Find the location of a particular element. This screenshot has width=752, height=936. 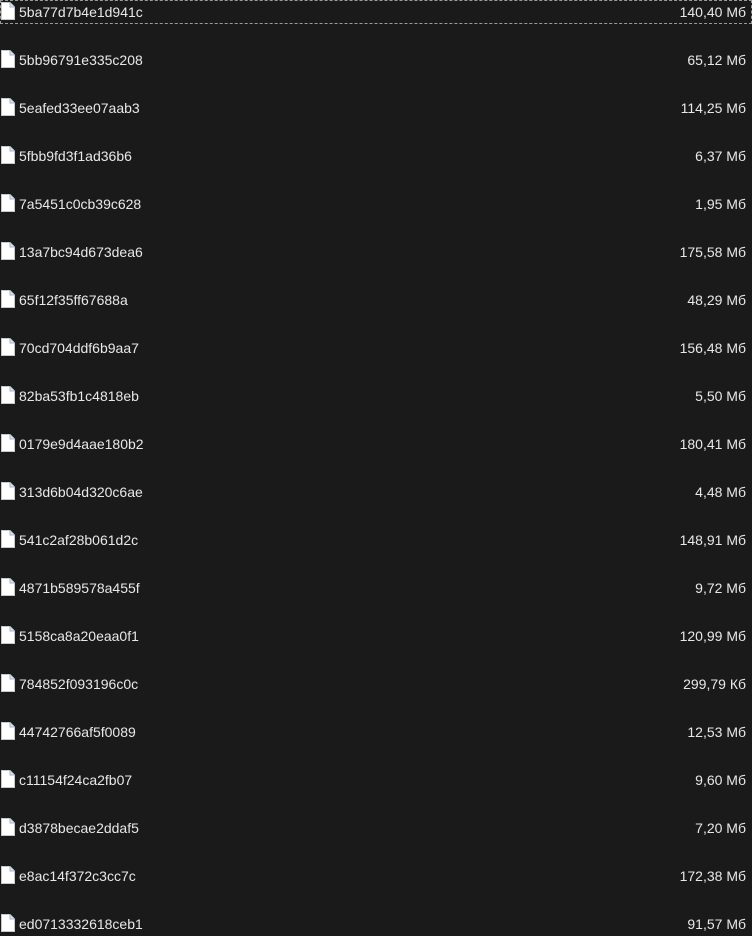

file-name: d3878becae2ddaf5 is located at coordinates (79, 828).